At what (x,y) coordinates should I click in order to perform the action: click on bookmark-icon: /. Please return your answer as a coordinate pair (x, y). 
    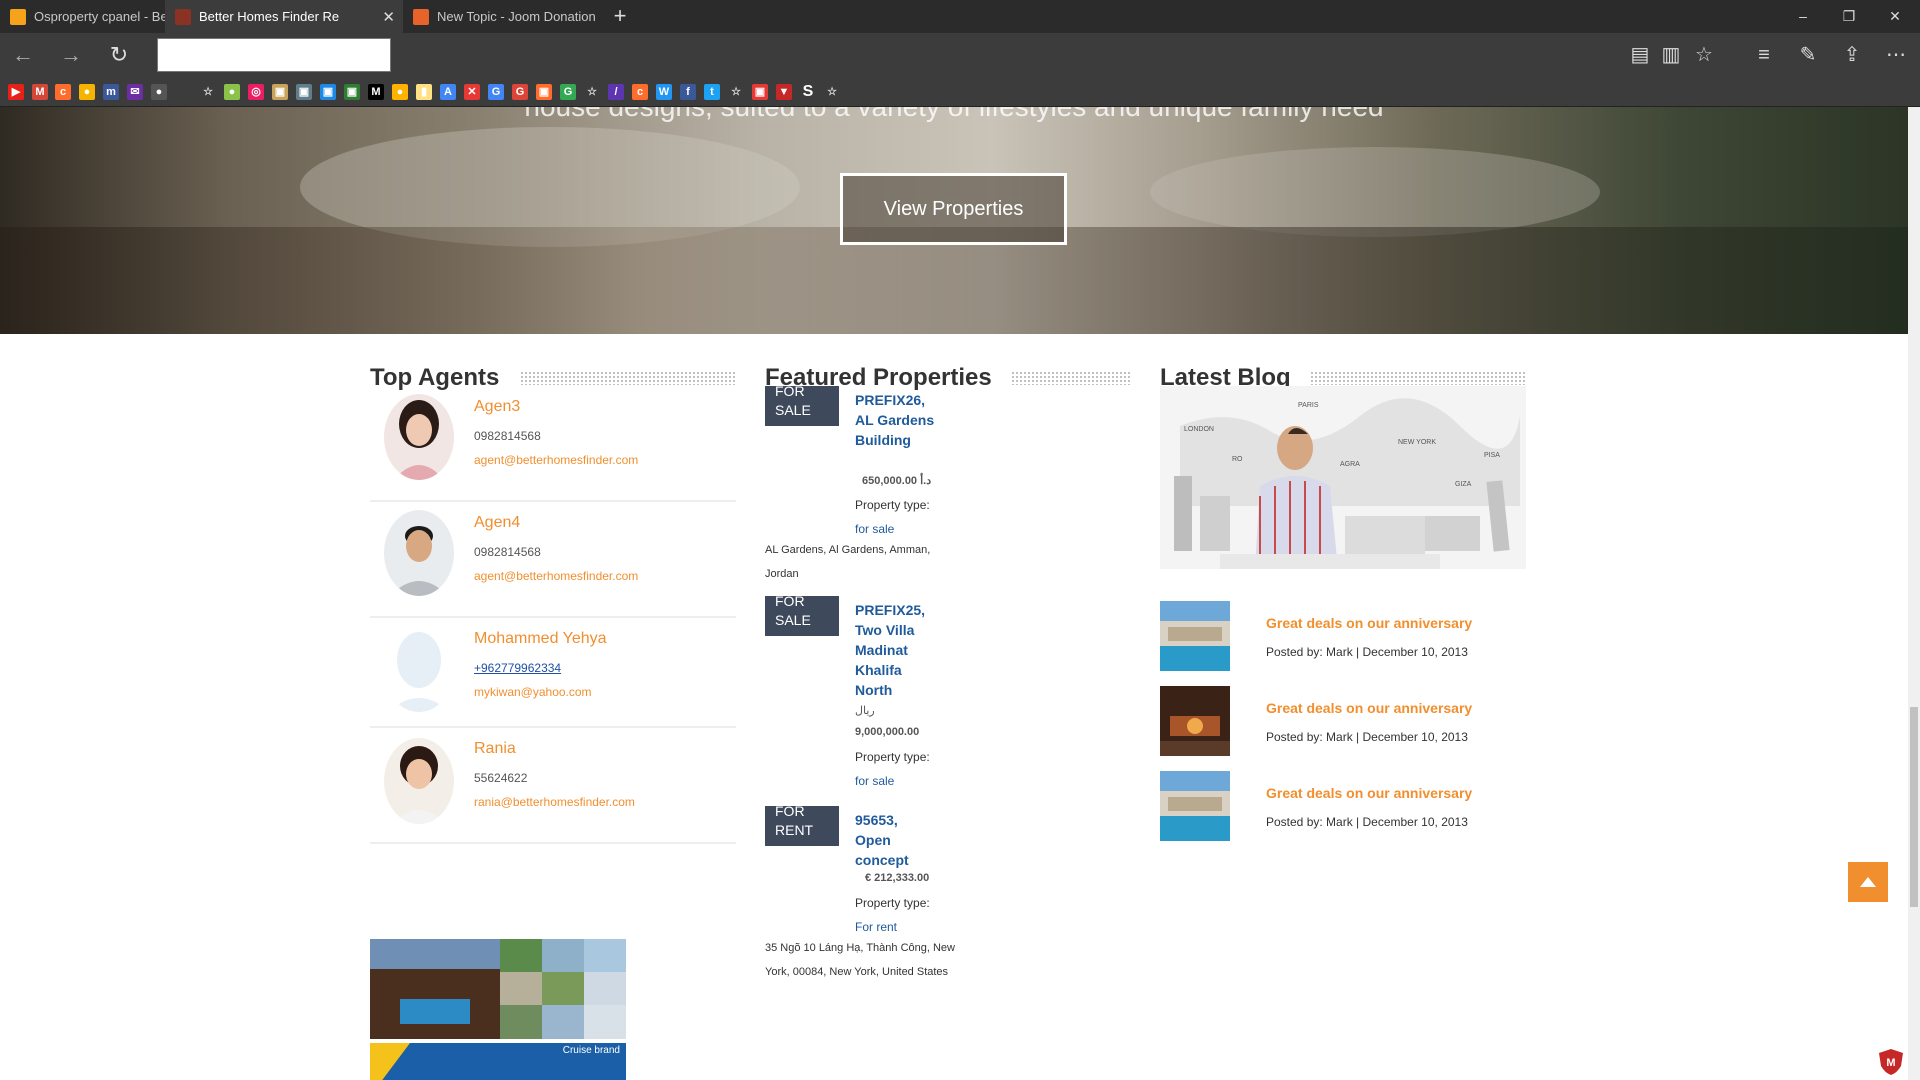
    Looking at the image, I should click on (616, 92).